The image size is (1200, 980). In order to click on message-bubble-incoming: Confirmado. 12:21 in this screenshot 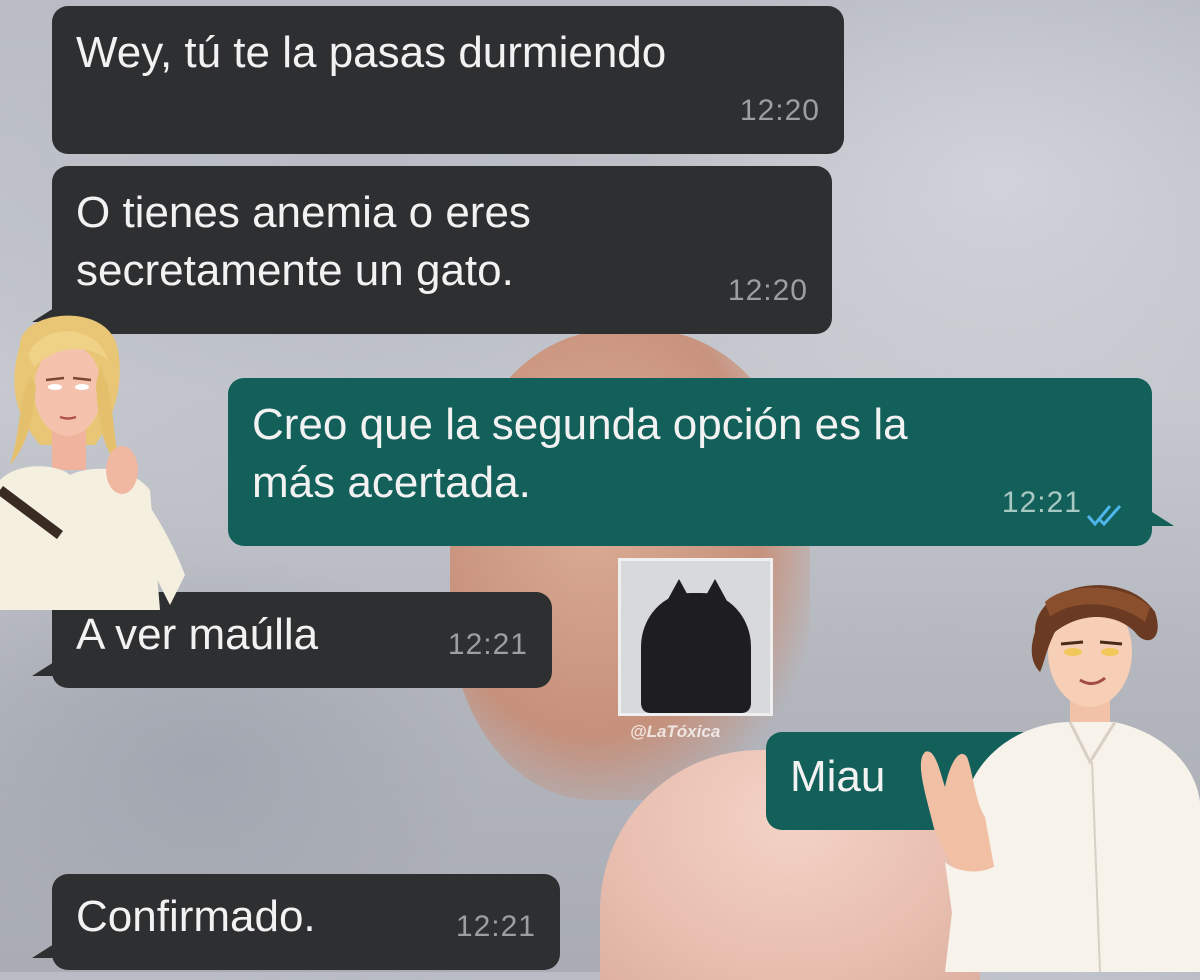, I will do `click(306, 922)`.